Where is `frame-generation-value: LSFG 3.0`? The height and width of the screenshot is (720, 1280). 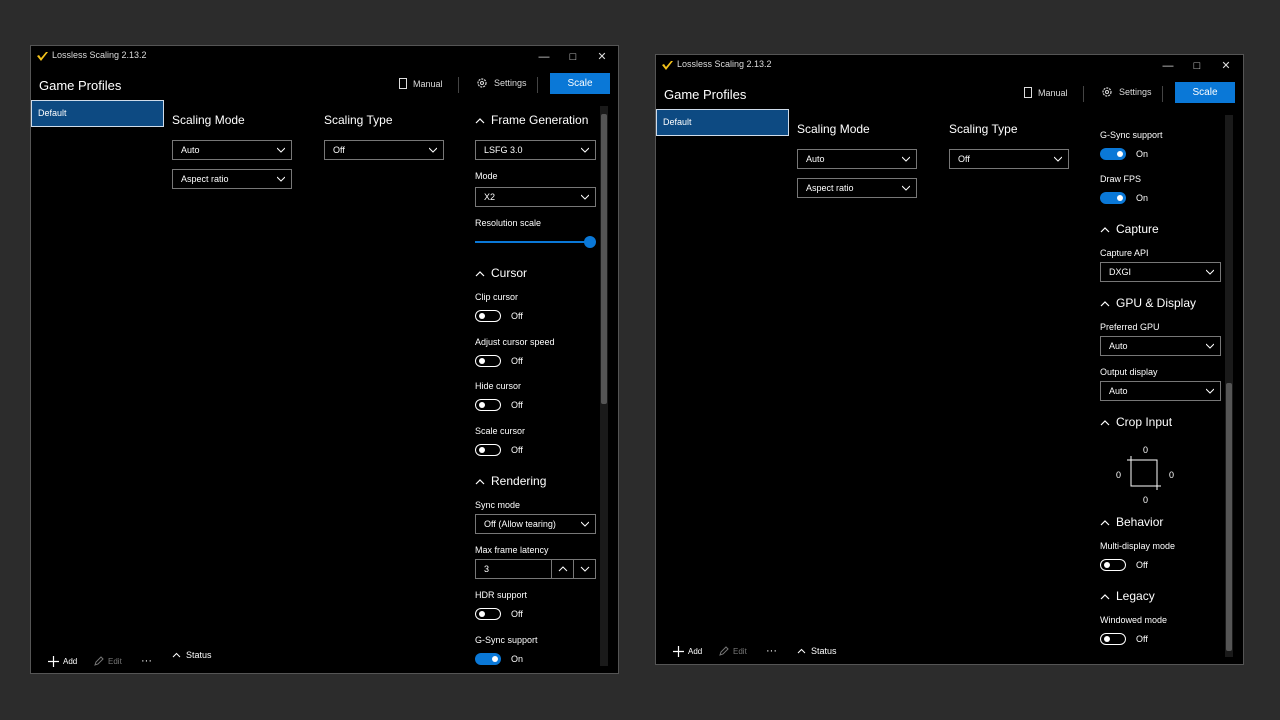
frame-generation-value: LSFG 3.0 is located at coordinates (503, 150).